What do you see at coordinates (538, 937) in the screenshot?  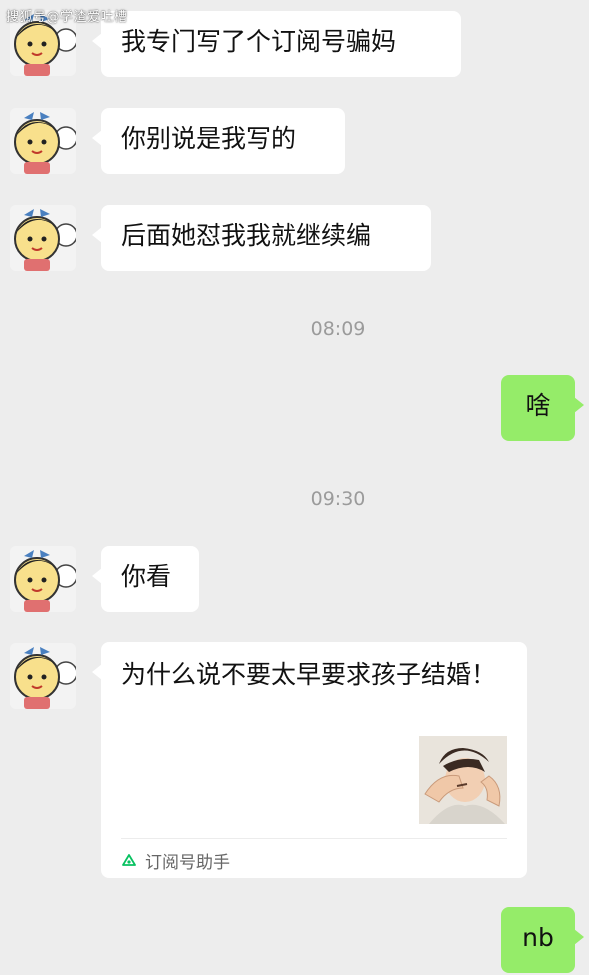 I see `message-text: nb` at bounding box center [538, 937].